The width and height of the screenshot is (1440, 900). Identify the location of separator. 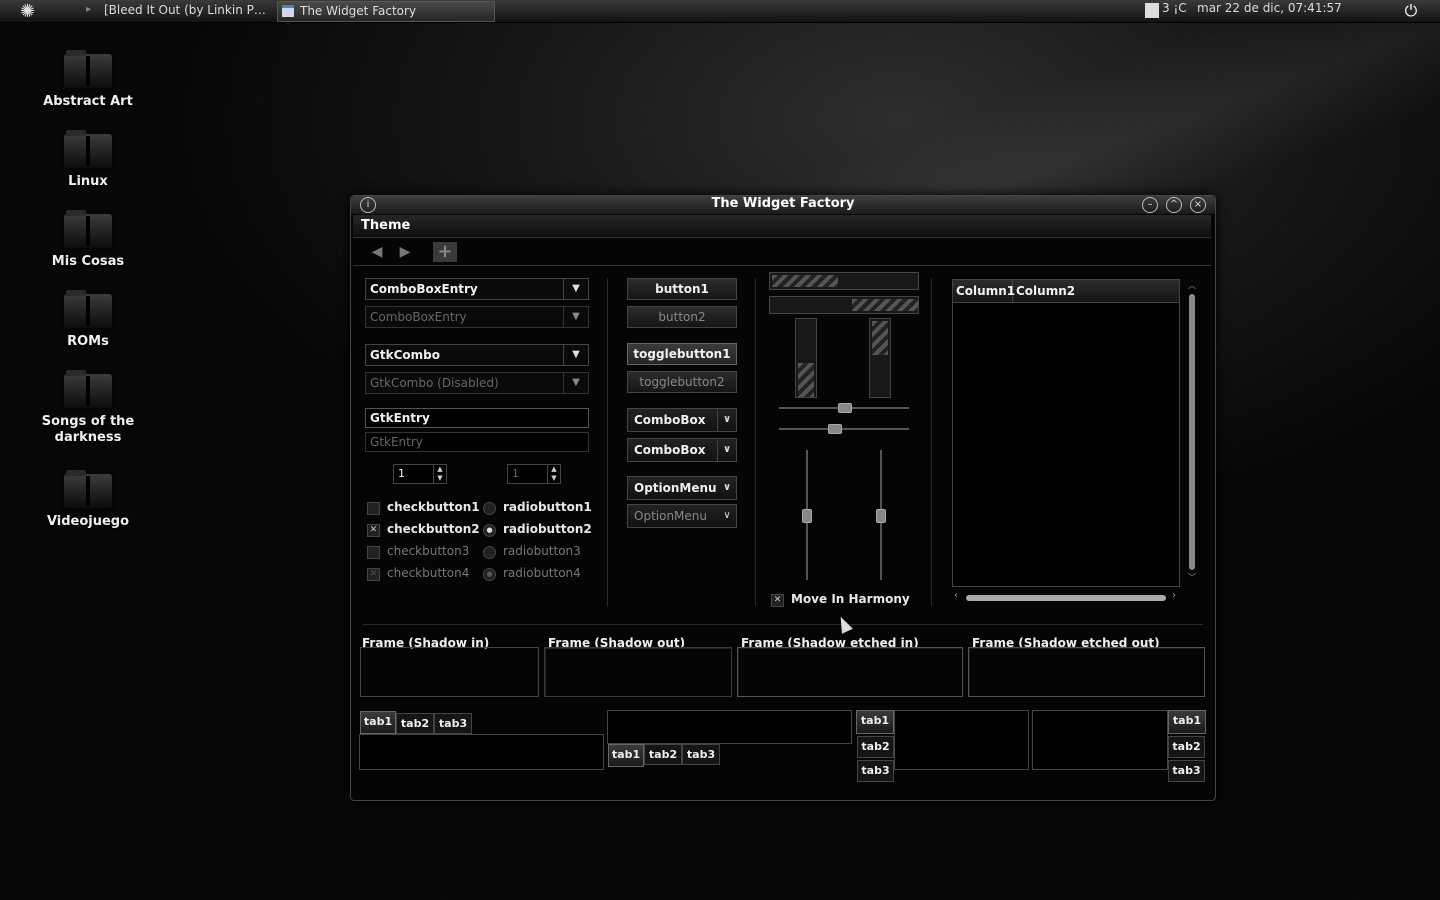
(783, 624).